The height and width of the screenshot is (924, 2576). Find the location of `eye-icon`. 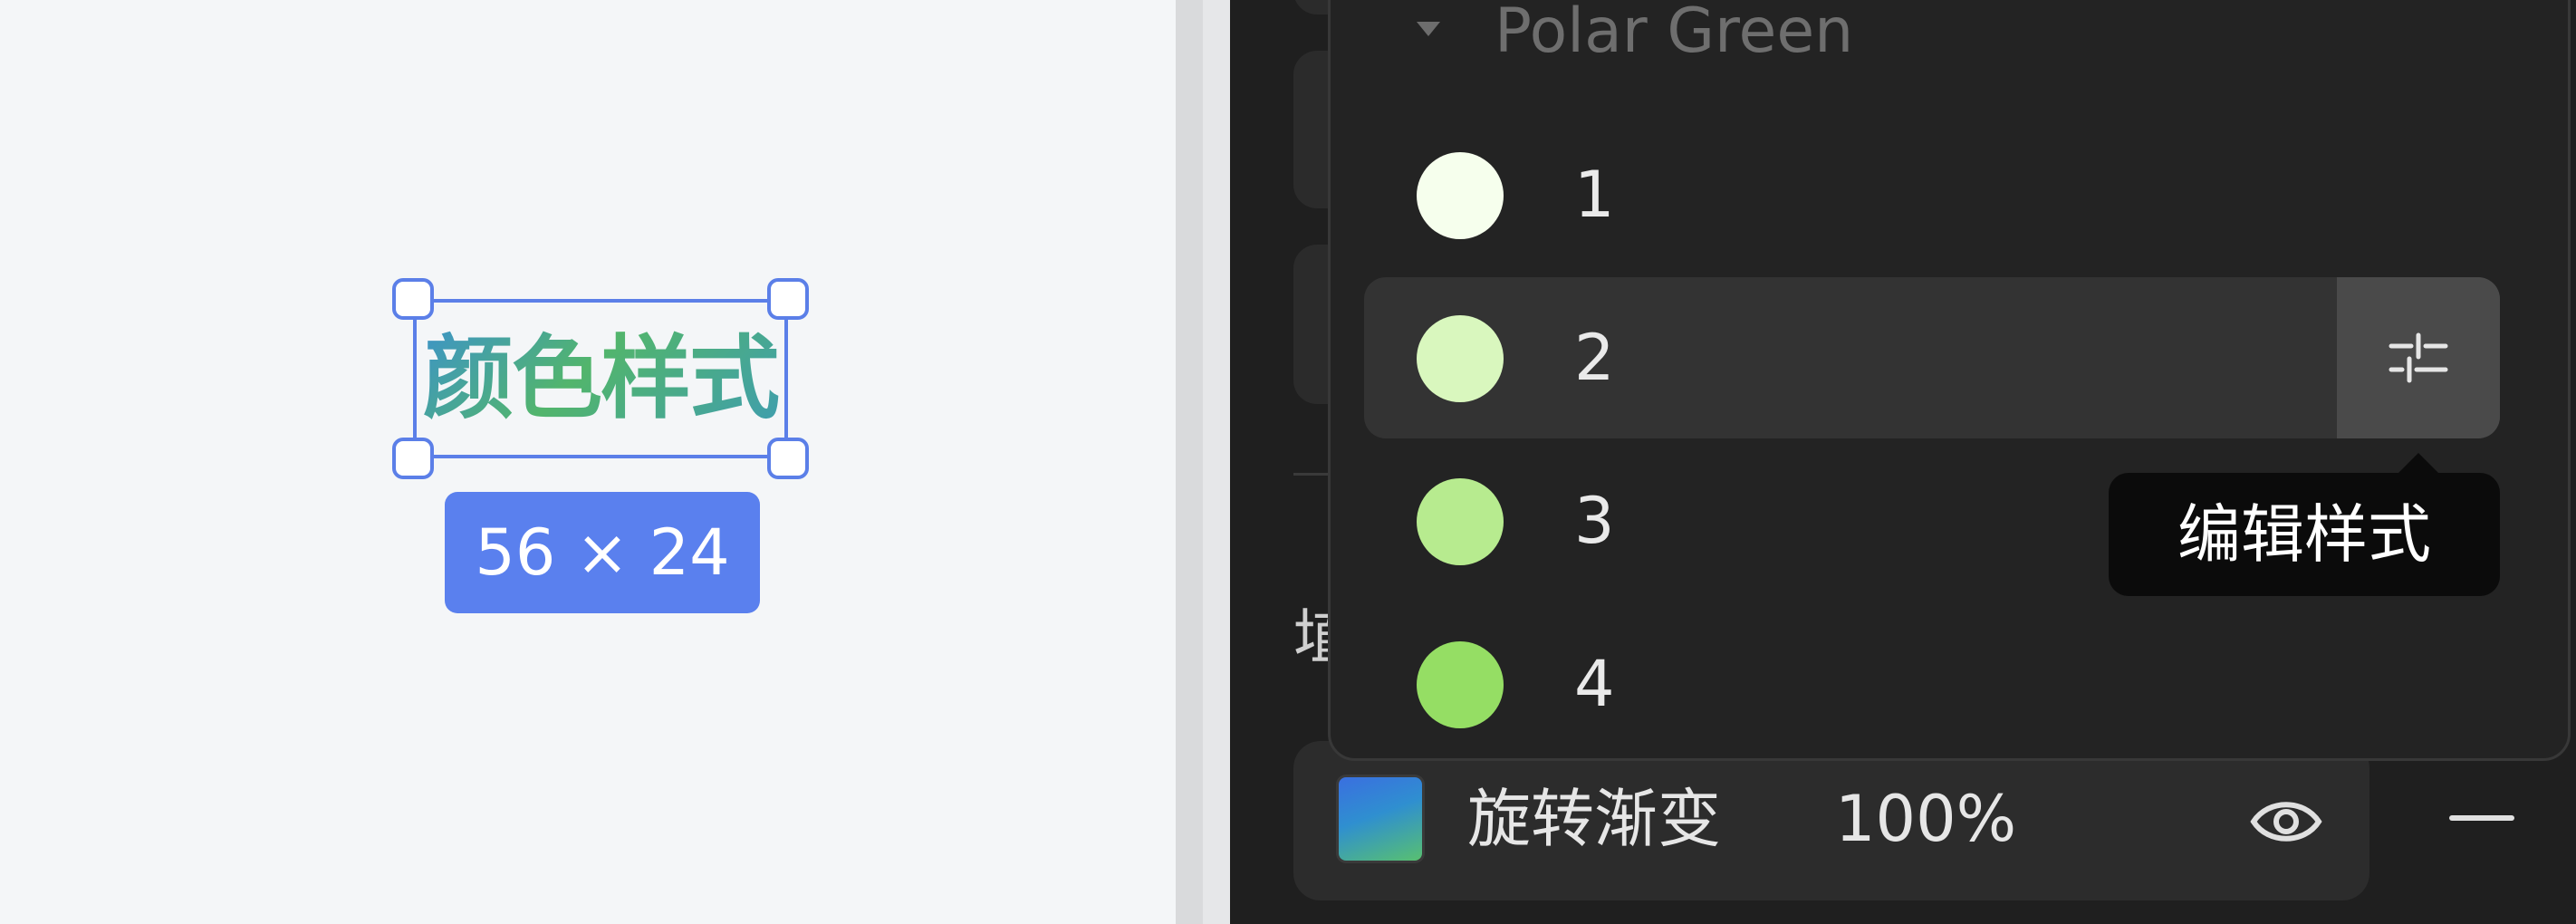

eye-icon is located at coordinates (2286, 822).